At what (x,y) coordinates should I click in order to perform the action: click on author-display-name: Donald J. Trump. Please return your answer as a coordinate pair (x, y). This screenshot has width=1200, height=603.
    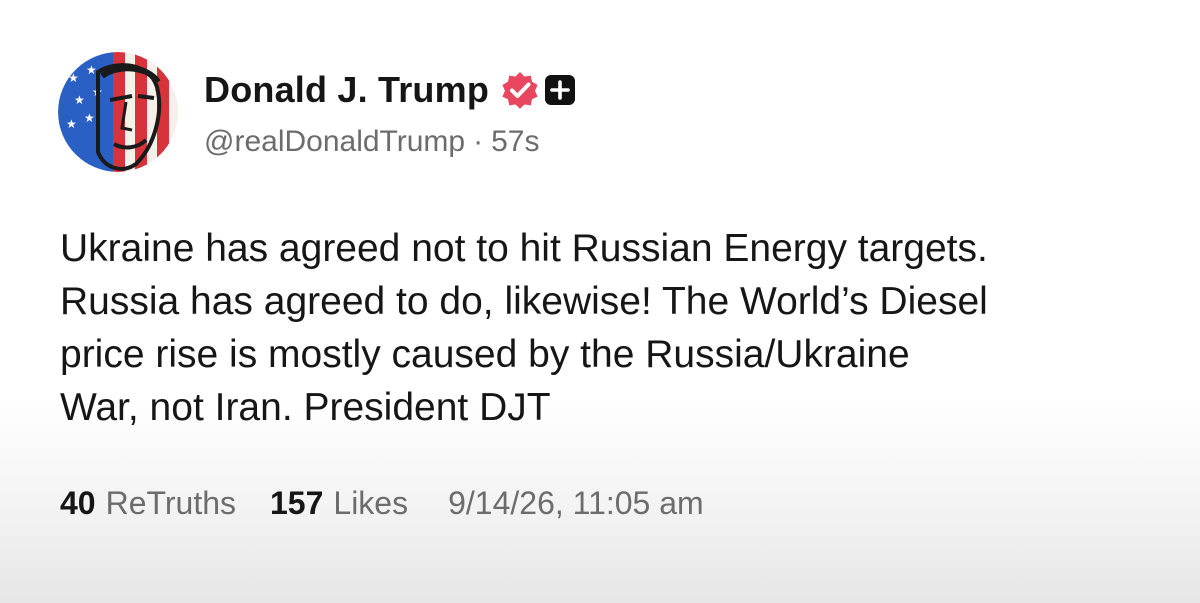
    Looking at the image, I should click on (346, 90).